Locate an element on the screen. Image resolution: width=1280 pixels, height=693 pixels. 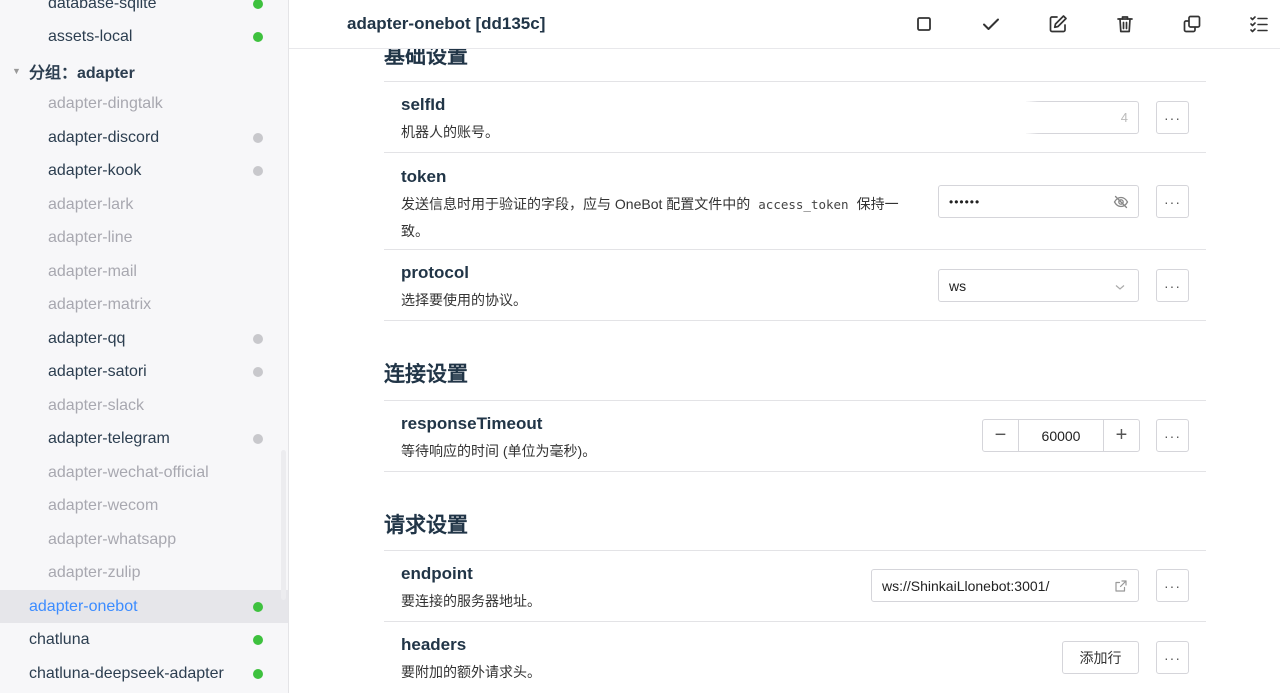
sidebar-item: chatluna-deepseek-adapter is located at coordinates (144, 673).